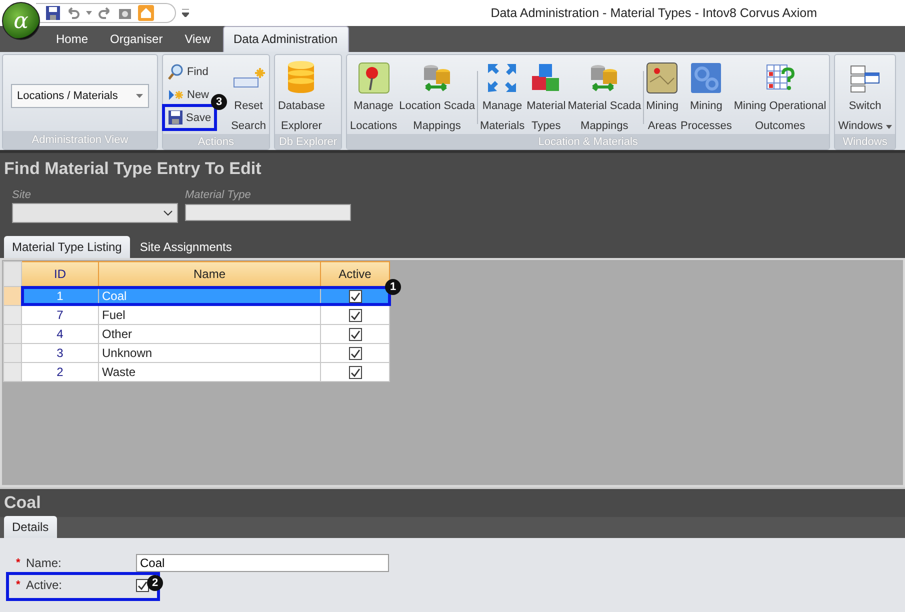 Image resolution: width=905 pixels, height=612 pixels. What do you see at coordinates (22, 195) in the screenshot?
I see `field-label: Site` at bounding box center [22, 195].